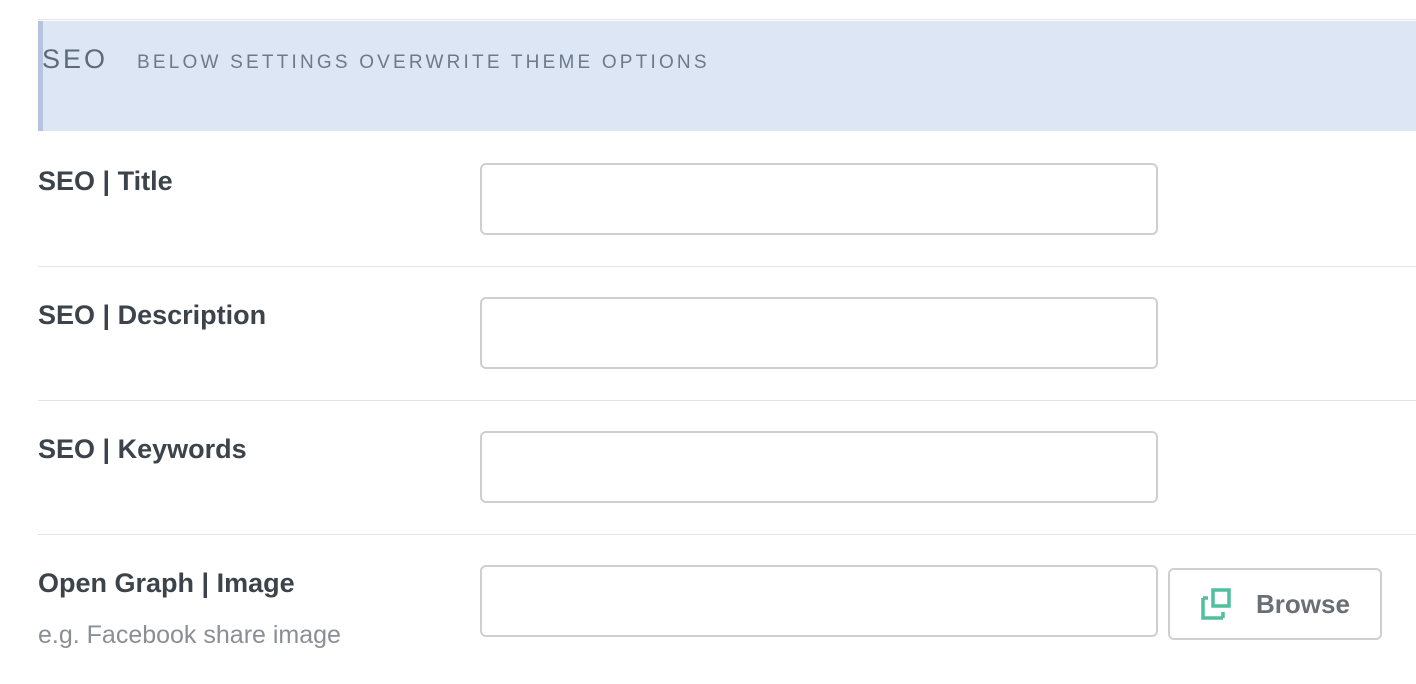  What do you see at coordinates (727, 19) in the screenshot?
I see `top-divider` at bounding box center [727, 19].